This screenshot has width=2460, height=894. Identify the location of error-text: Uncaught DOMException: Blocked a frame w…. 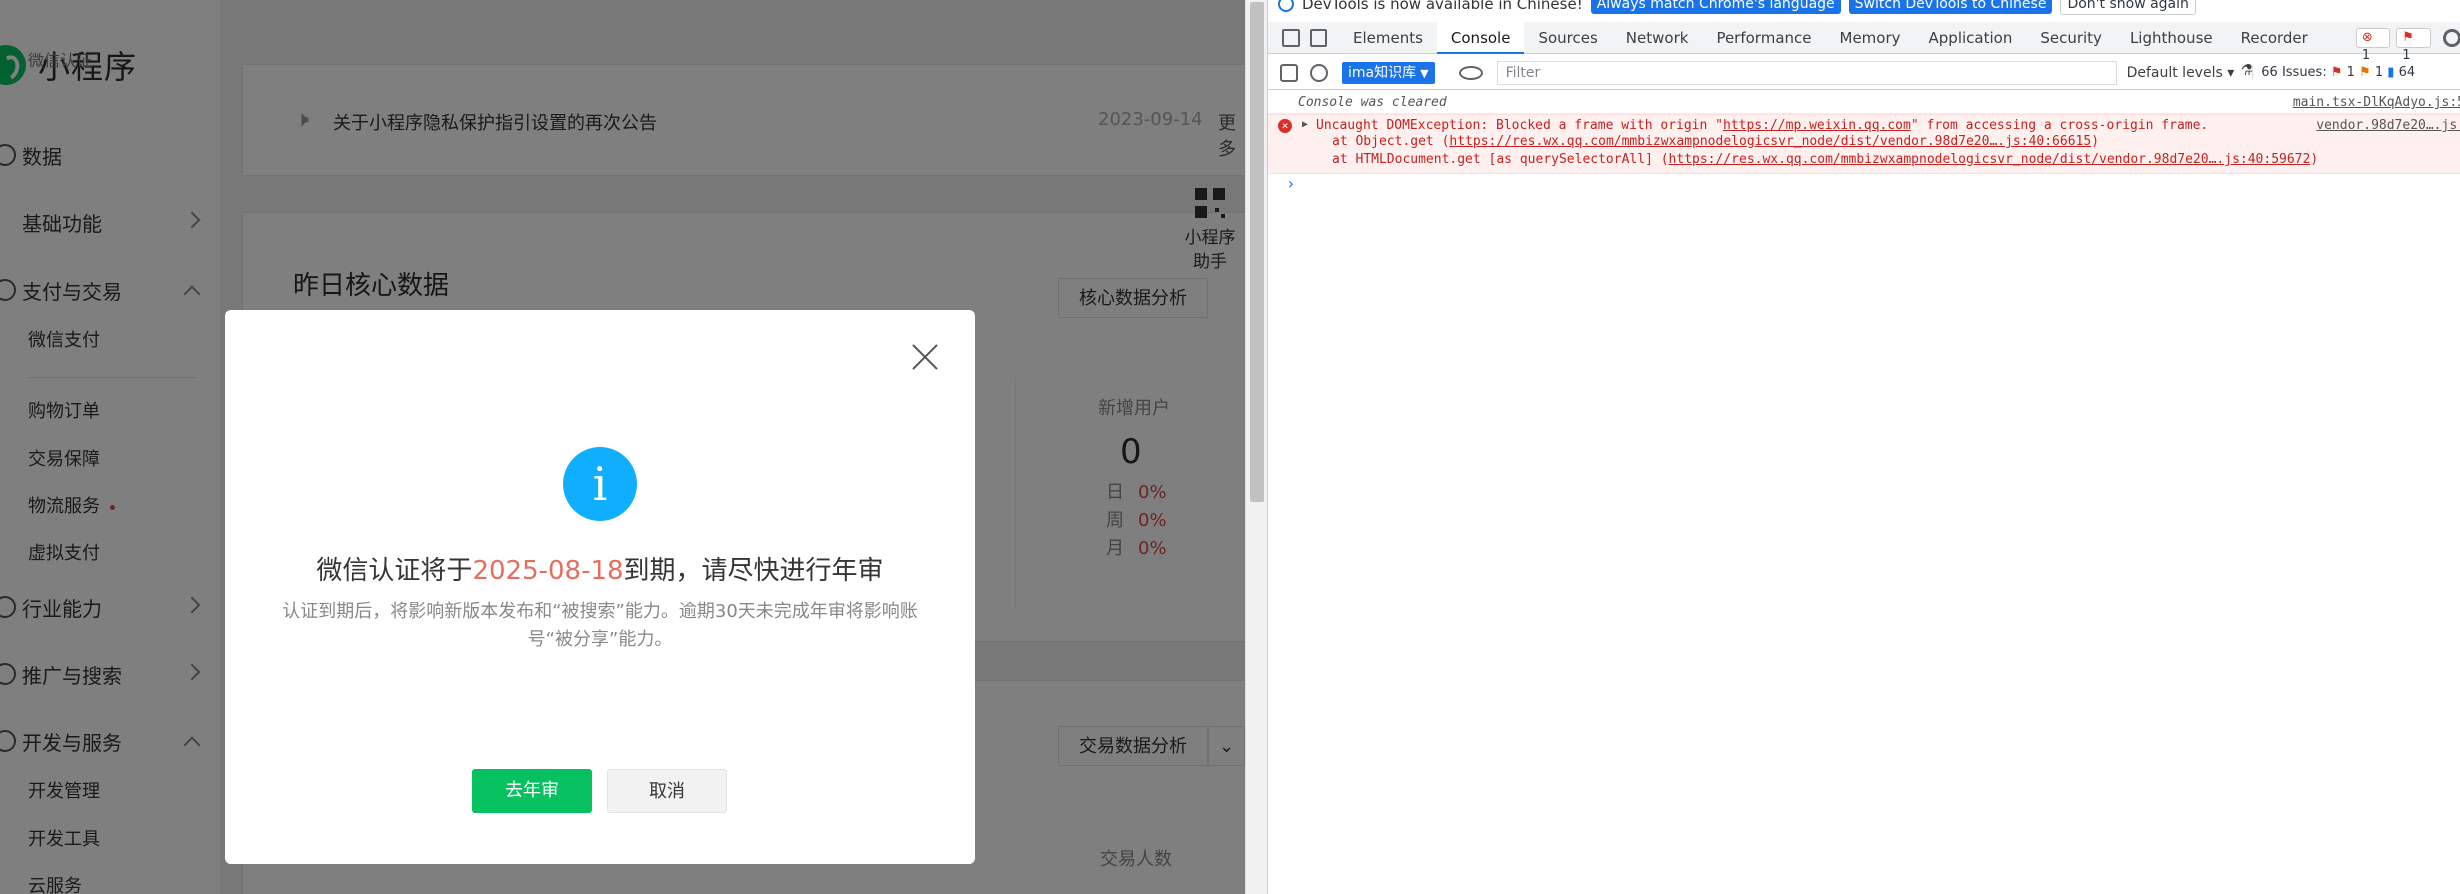
(1519, 125).